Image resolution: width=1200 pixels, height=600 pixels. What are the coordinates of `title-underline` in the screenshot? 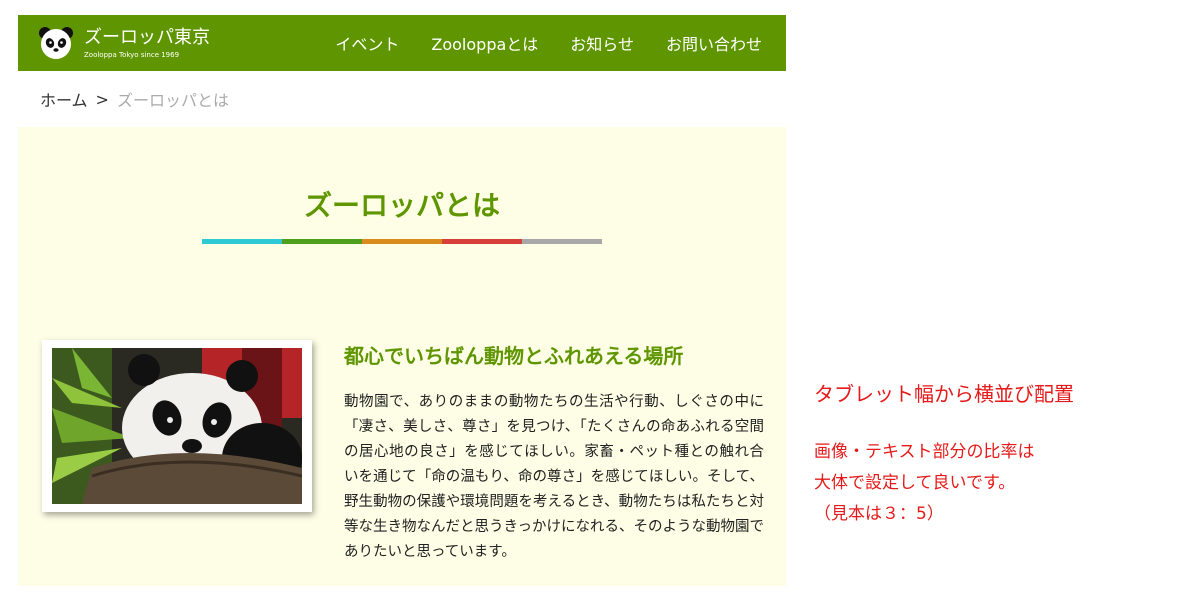 It's located at (402, 241).